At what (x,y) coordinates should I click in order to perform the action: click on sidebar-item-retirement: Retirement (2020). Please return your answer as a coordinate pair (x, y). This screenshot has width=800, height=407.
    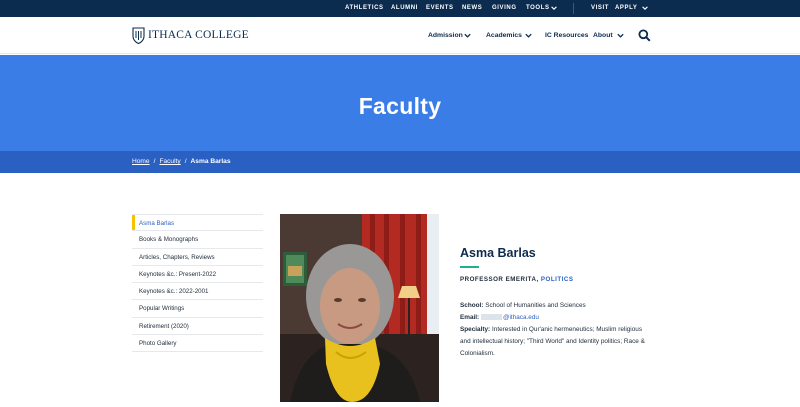
    Looking at the image, I should click on (197, 327).